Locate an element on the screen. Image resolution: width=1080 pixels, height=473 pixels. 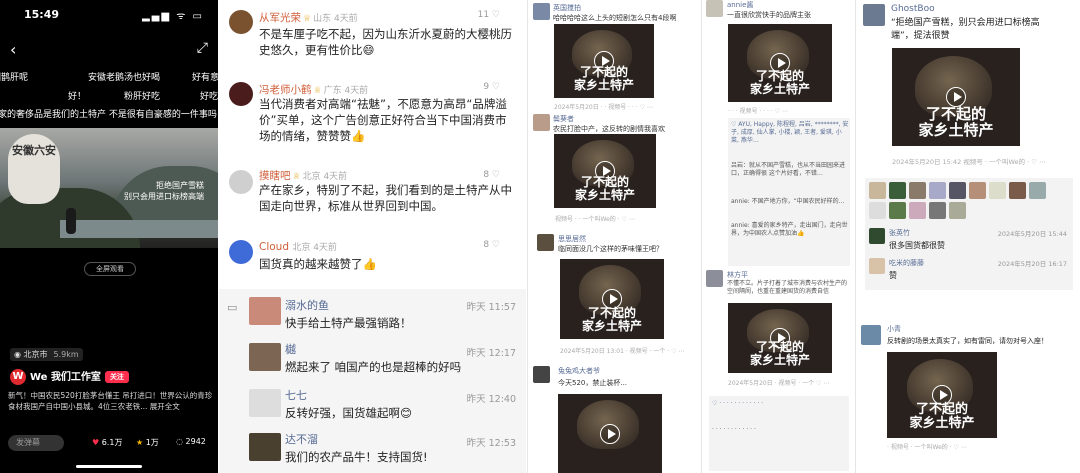
fullscreen-button: 全屏观看 is located at coordinates (110, 269).